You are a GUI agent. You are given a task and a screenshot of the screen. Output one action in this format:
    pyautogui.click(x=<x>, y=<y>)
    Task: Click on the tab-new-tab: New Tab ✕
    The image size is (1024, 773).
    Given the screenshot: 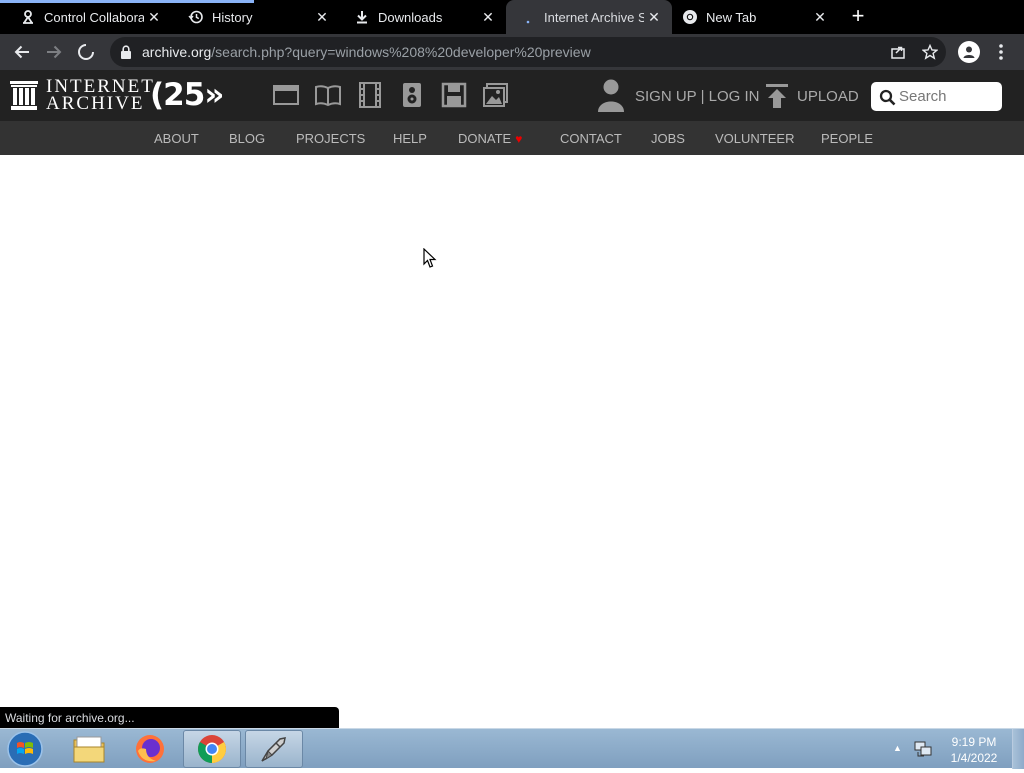 What is the action you would take?
    pyautogui.click(x=755, y=17)
    